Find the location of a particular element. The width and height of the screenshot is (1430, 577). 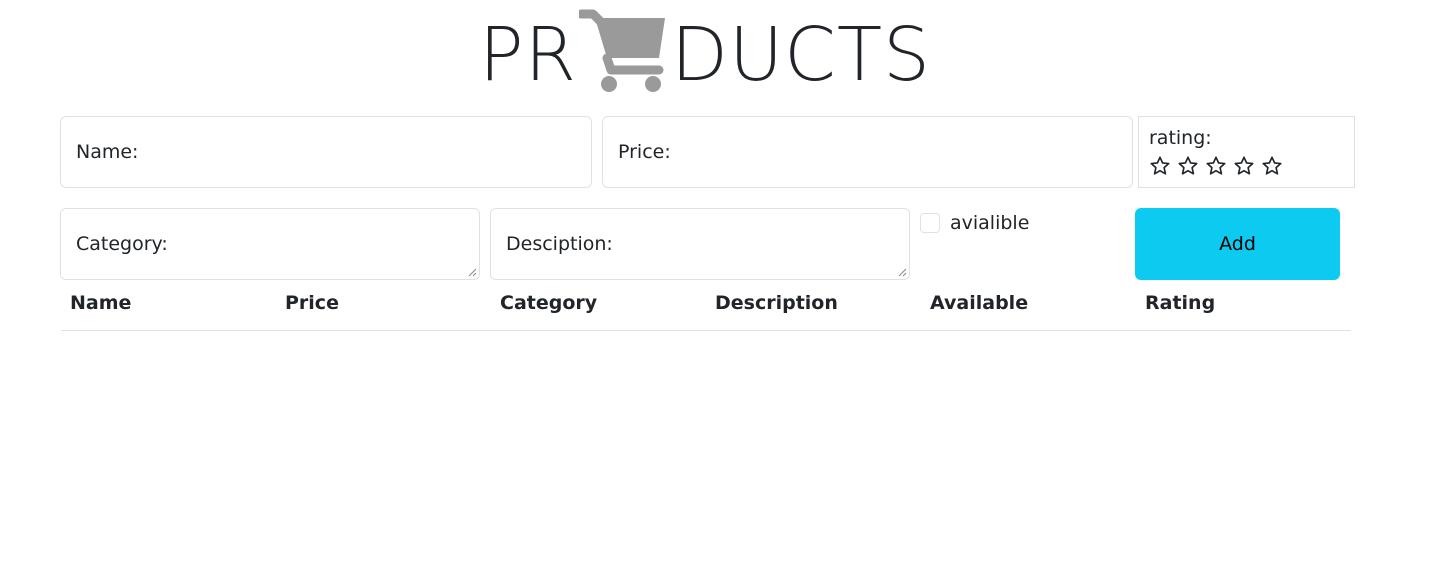

available-checkbox-group: avialible is located at coordinates (974, 223).